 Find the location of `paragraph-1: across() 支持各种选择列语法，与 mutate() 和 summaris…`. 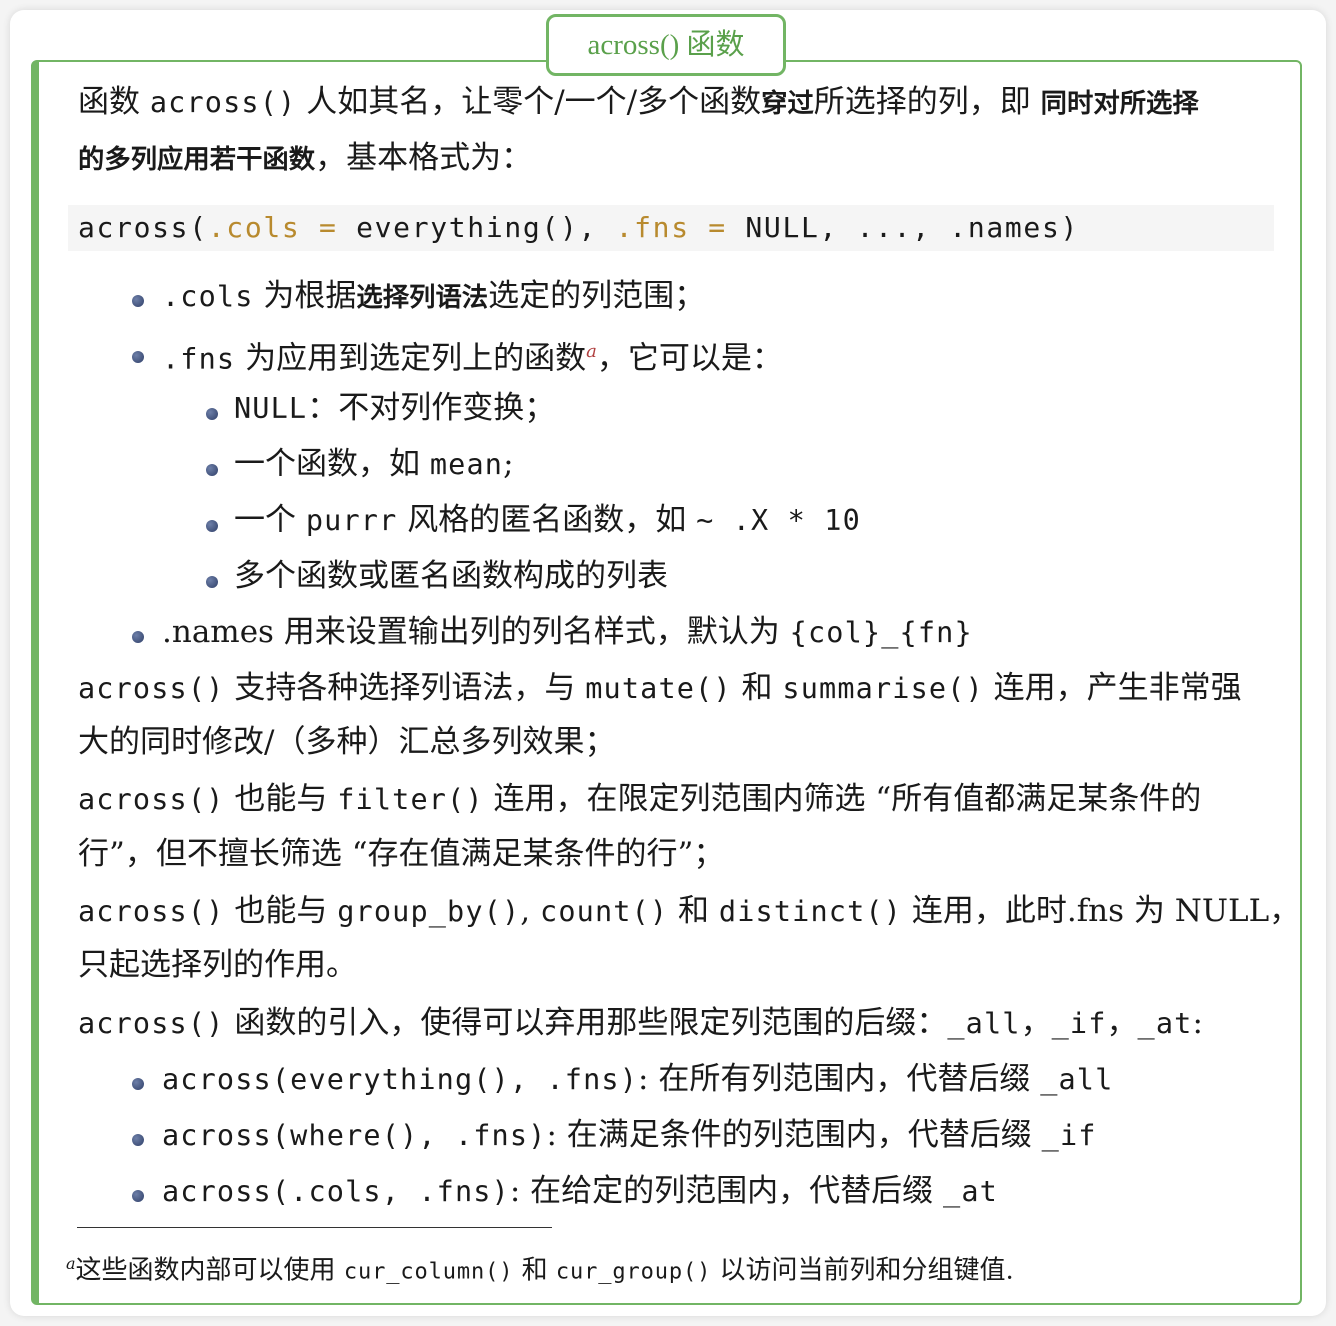

paragraph-1: across() 支持各种选择列语法，与 mutate() 和 summaris… is located at coordinates (673, 688).